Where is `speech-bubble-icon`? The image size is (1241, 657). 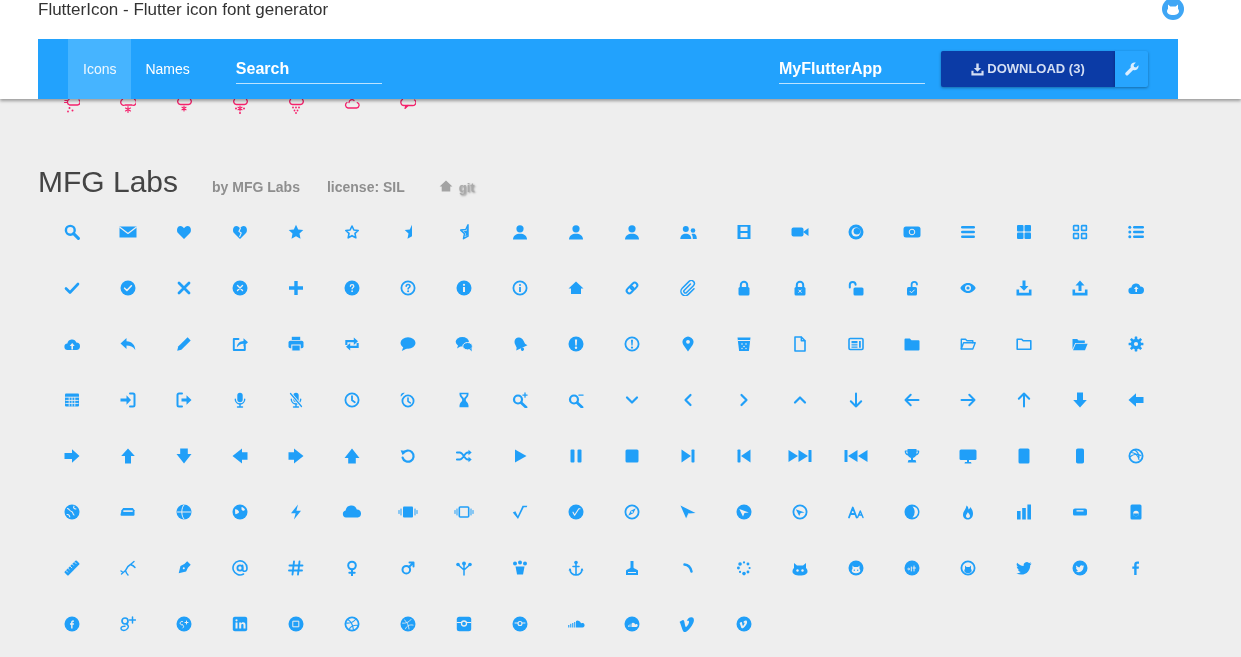 speech-bubble-icon is located at coordinates (408, 344).